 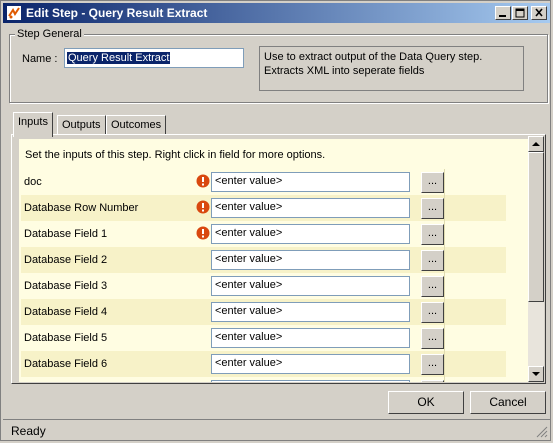 I want to click on scroll-down-button, so click(x=536, y=374).